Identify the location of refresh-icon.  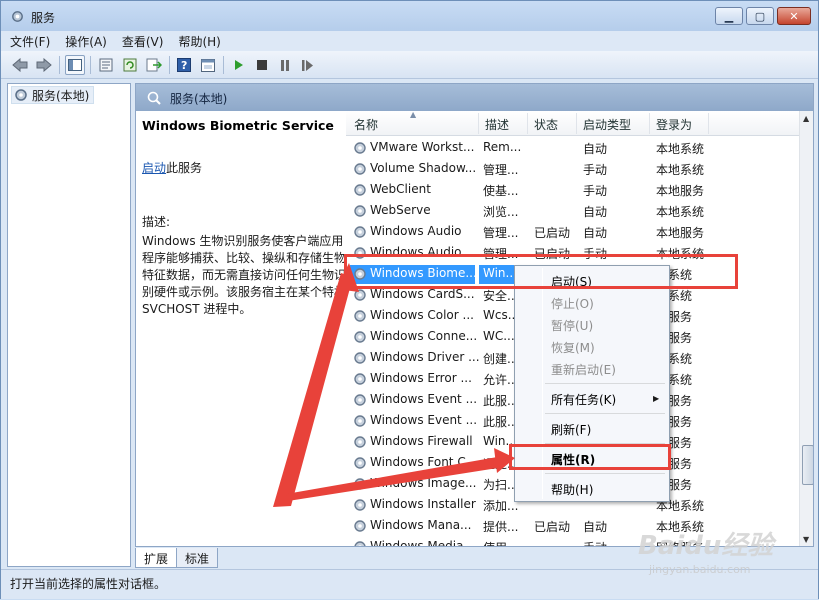
(130, 65).